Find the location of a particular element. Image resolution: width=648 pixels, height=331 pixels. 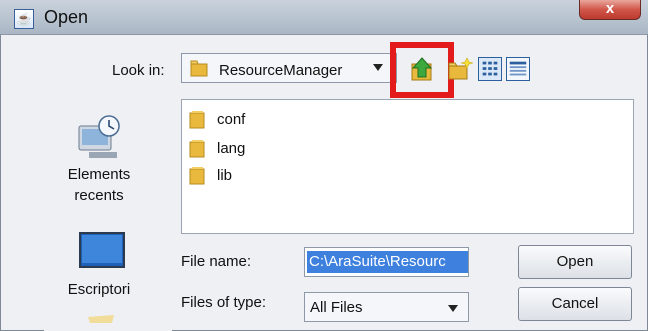

file-name-label: File name: is located at coordinates (216, 261).